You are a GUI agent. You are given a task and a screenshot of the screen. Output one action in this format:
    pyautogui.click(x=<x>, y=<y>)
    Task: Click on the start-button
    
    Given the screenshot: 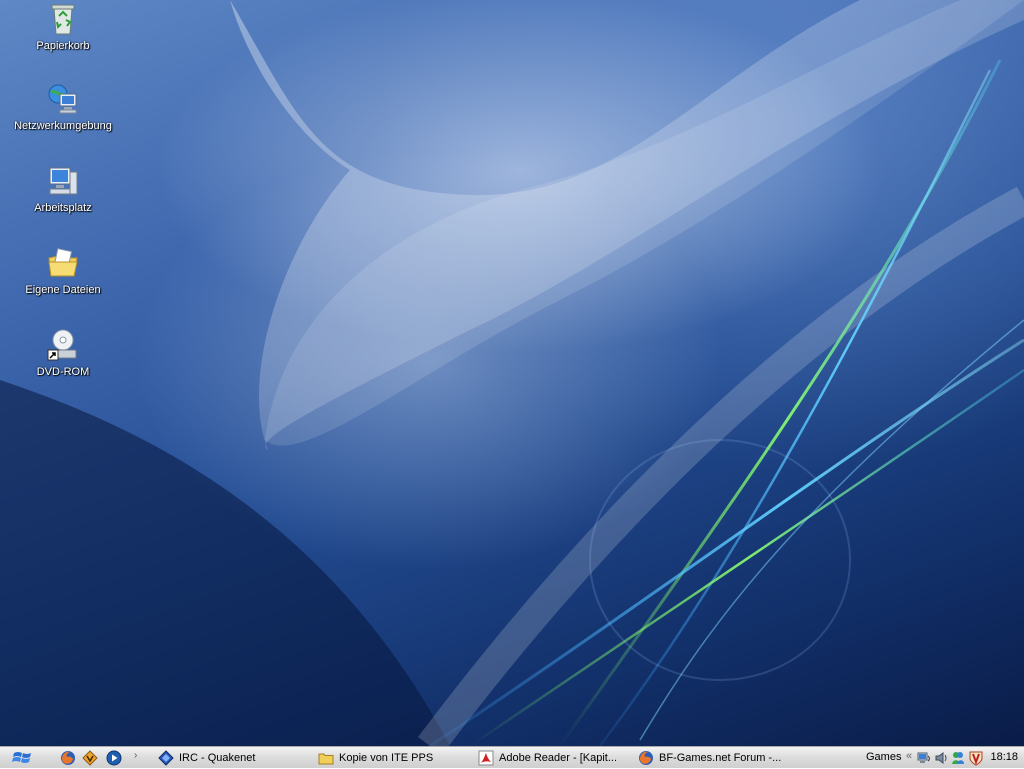 What is the action you would take?
    pyautogui.click(x=23, y=757)
    